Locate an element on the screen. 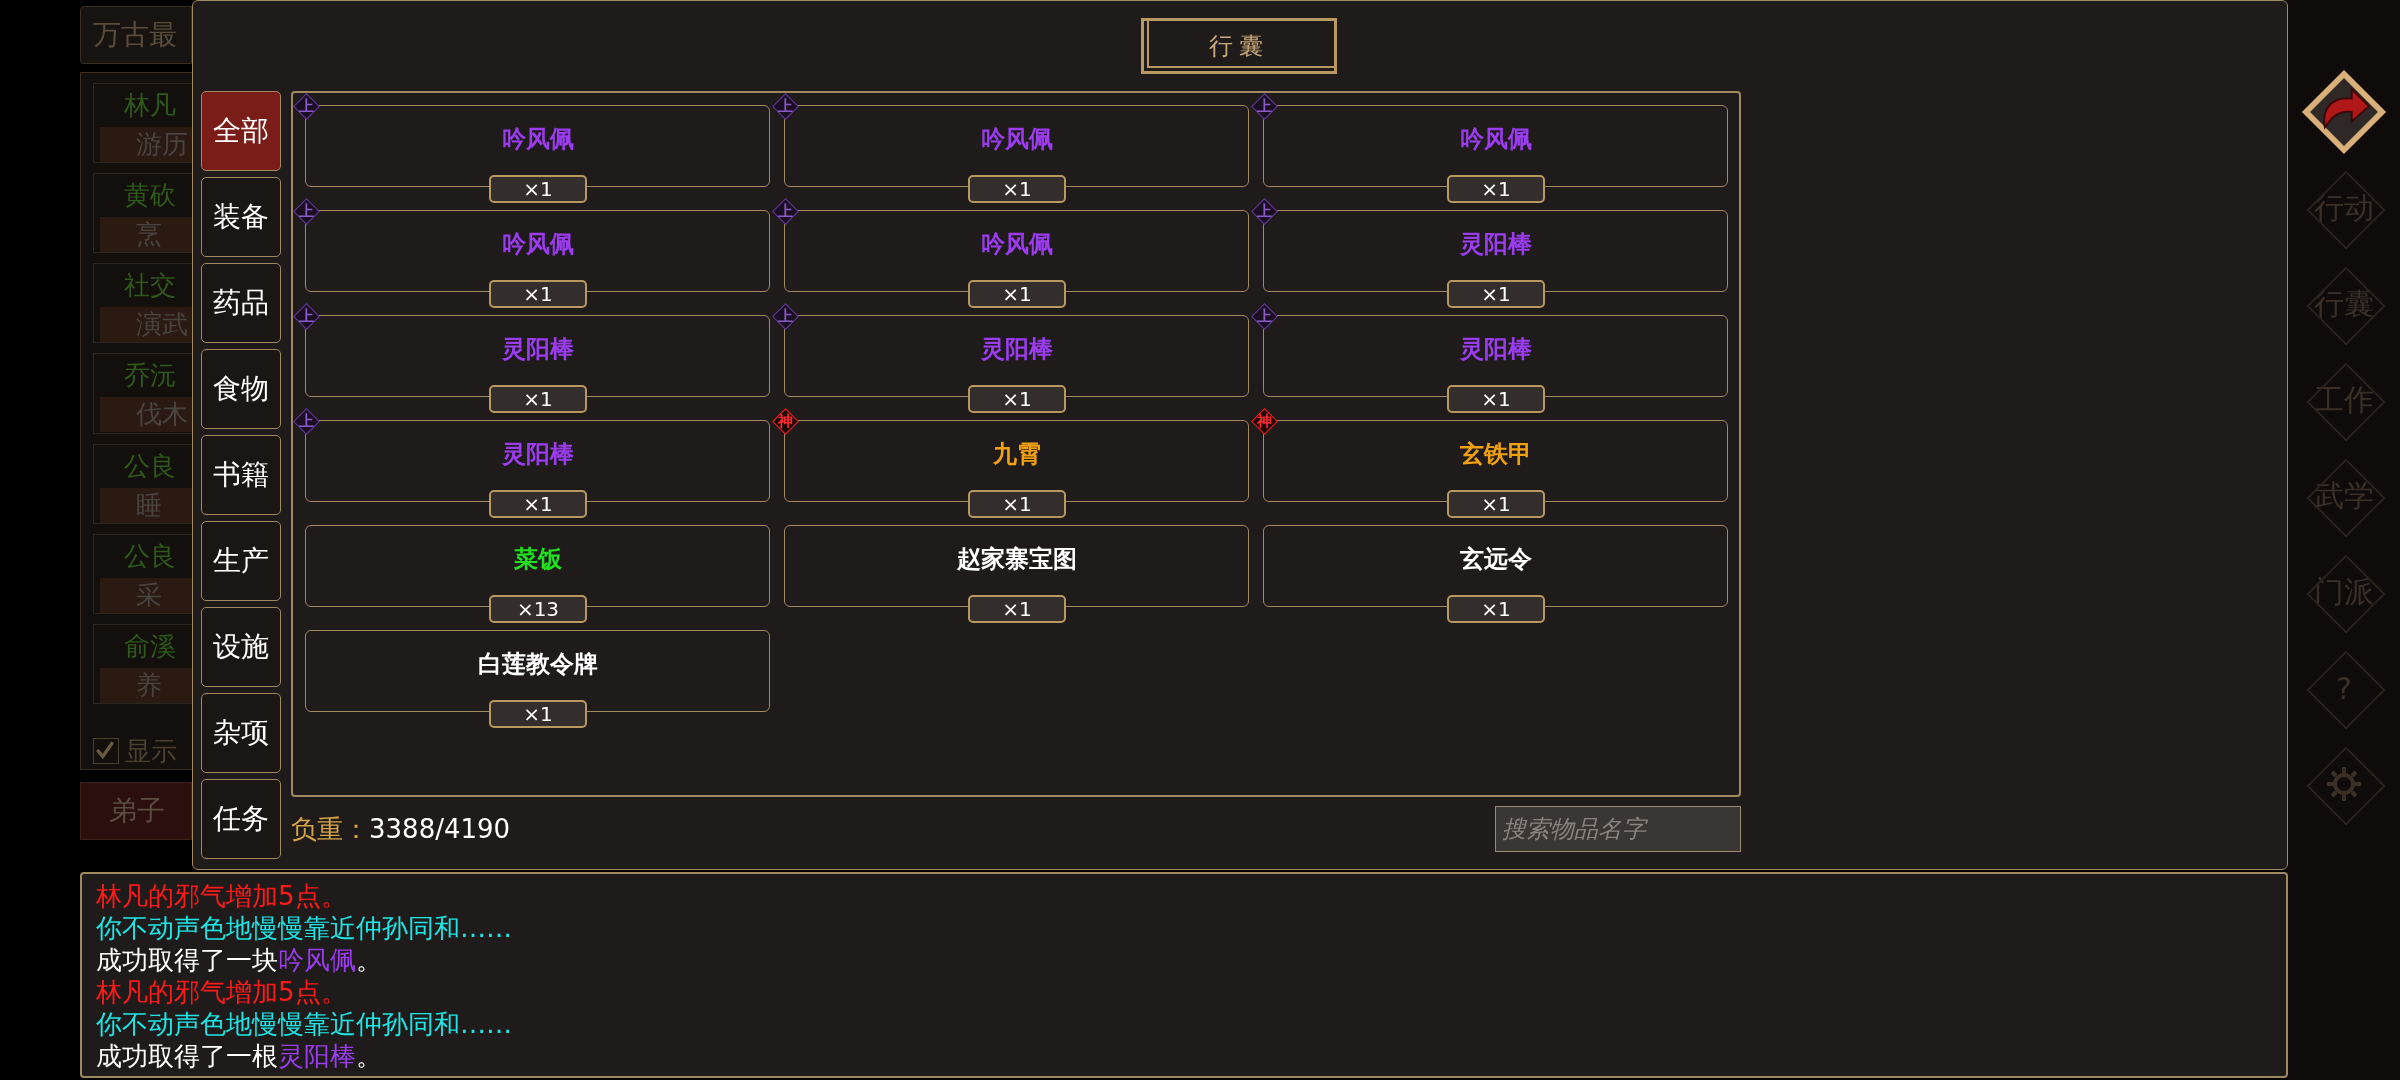  category-tab: 全部 is located at coordinates (241, 131).